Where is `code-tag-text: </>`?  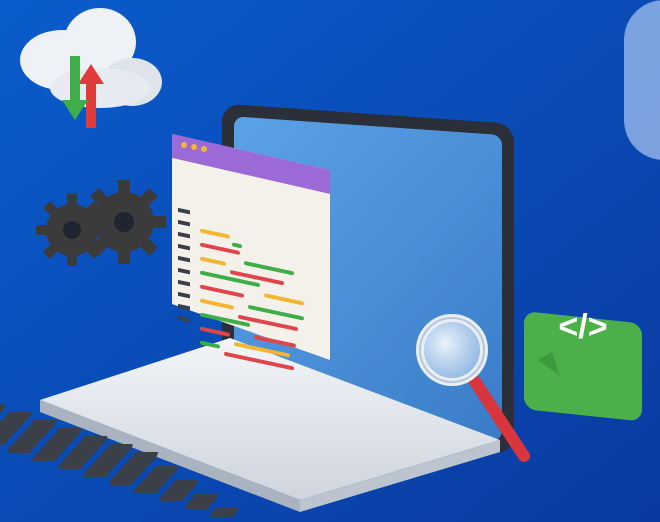
code-tag-text: </> is located at coordinates (582, 327).